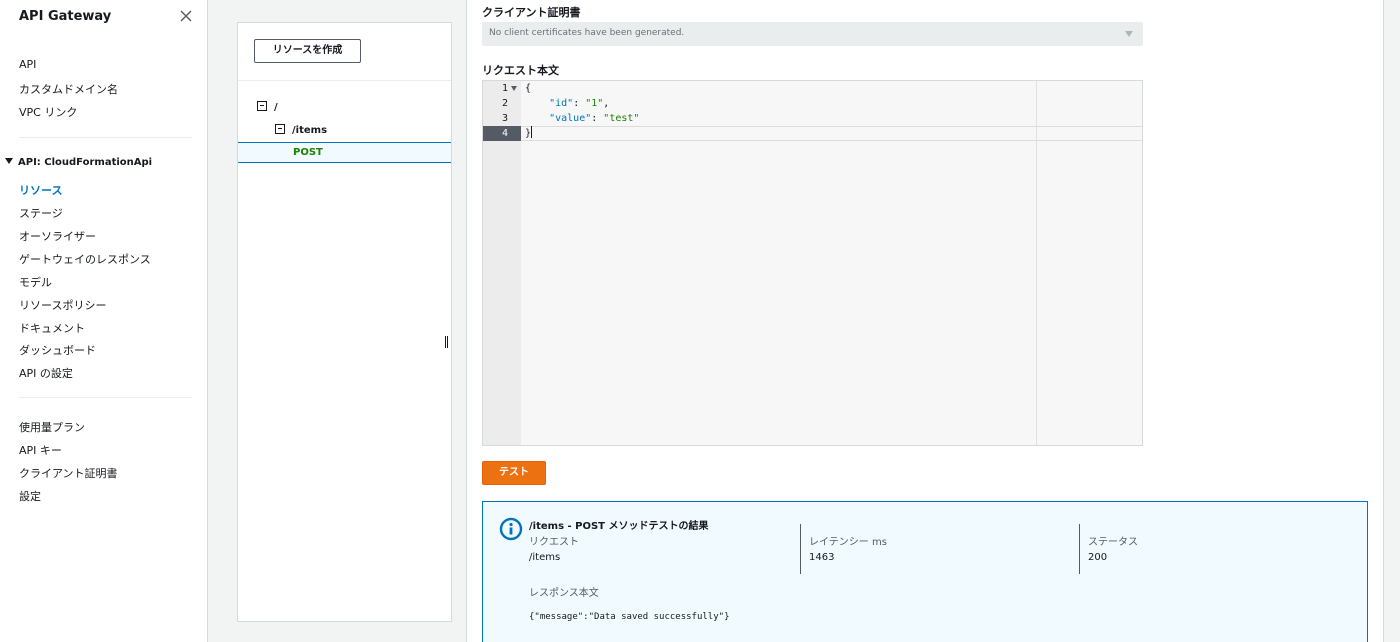  Describe the element at coordinates (46, 373) in the screenshot. I see `sidebar-item-api-settings: API の設定` at that location.